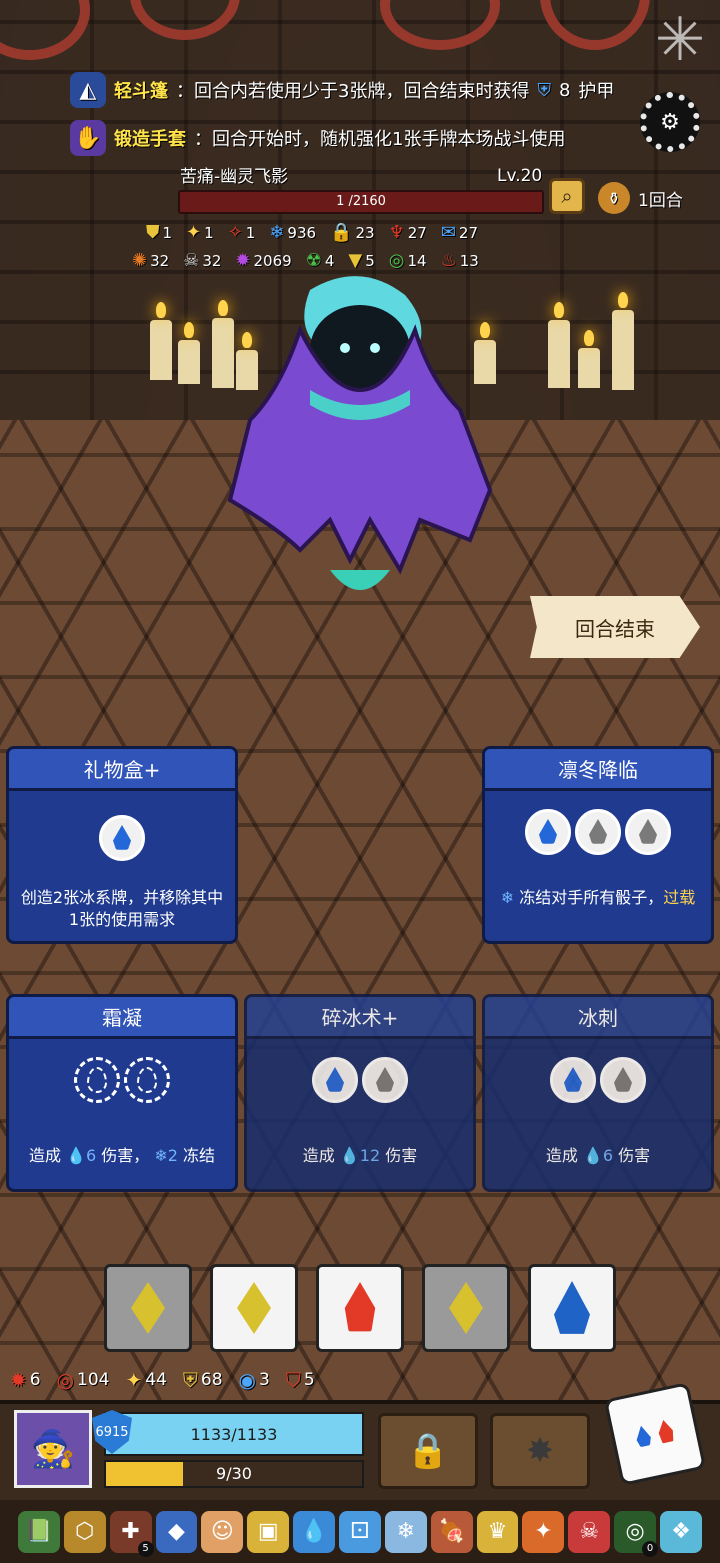 The height and width of the screenshot is (1563, 720). What do you see at coordinates (408, 232) in the screenshot?
I see `boss-stat: ♆ 27` at bounding box center [408, 232].